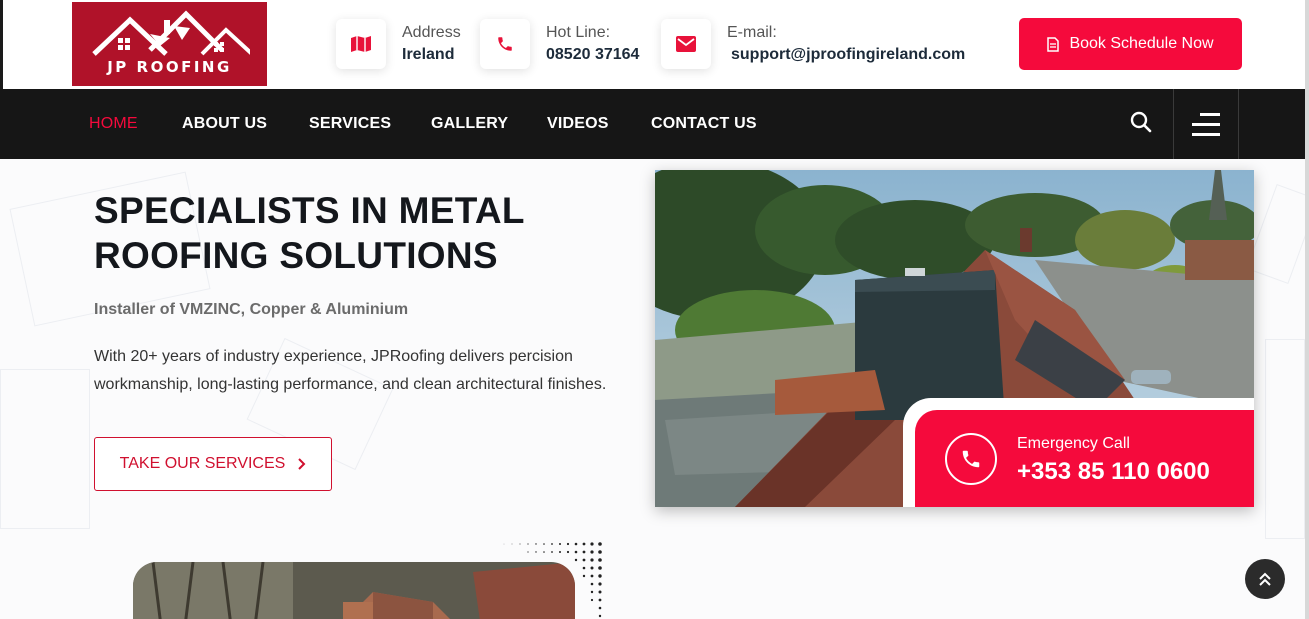 Image resolution: width=1309 pixels, height=619 pixels. I want to click on roof-photo-secondary, so click(354, 590).